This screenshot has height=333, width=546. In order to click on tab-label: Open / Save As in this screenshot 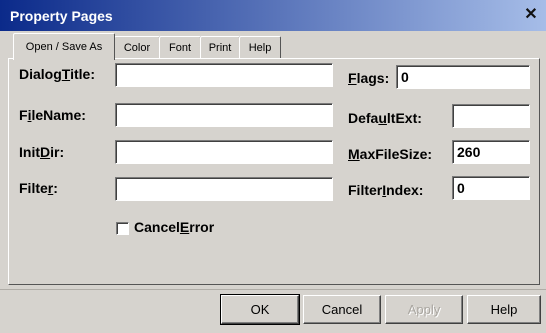, I will do `click(64, 47)`.